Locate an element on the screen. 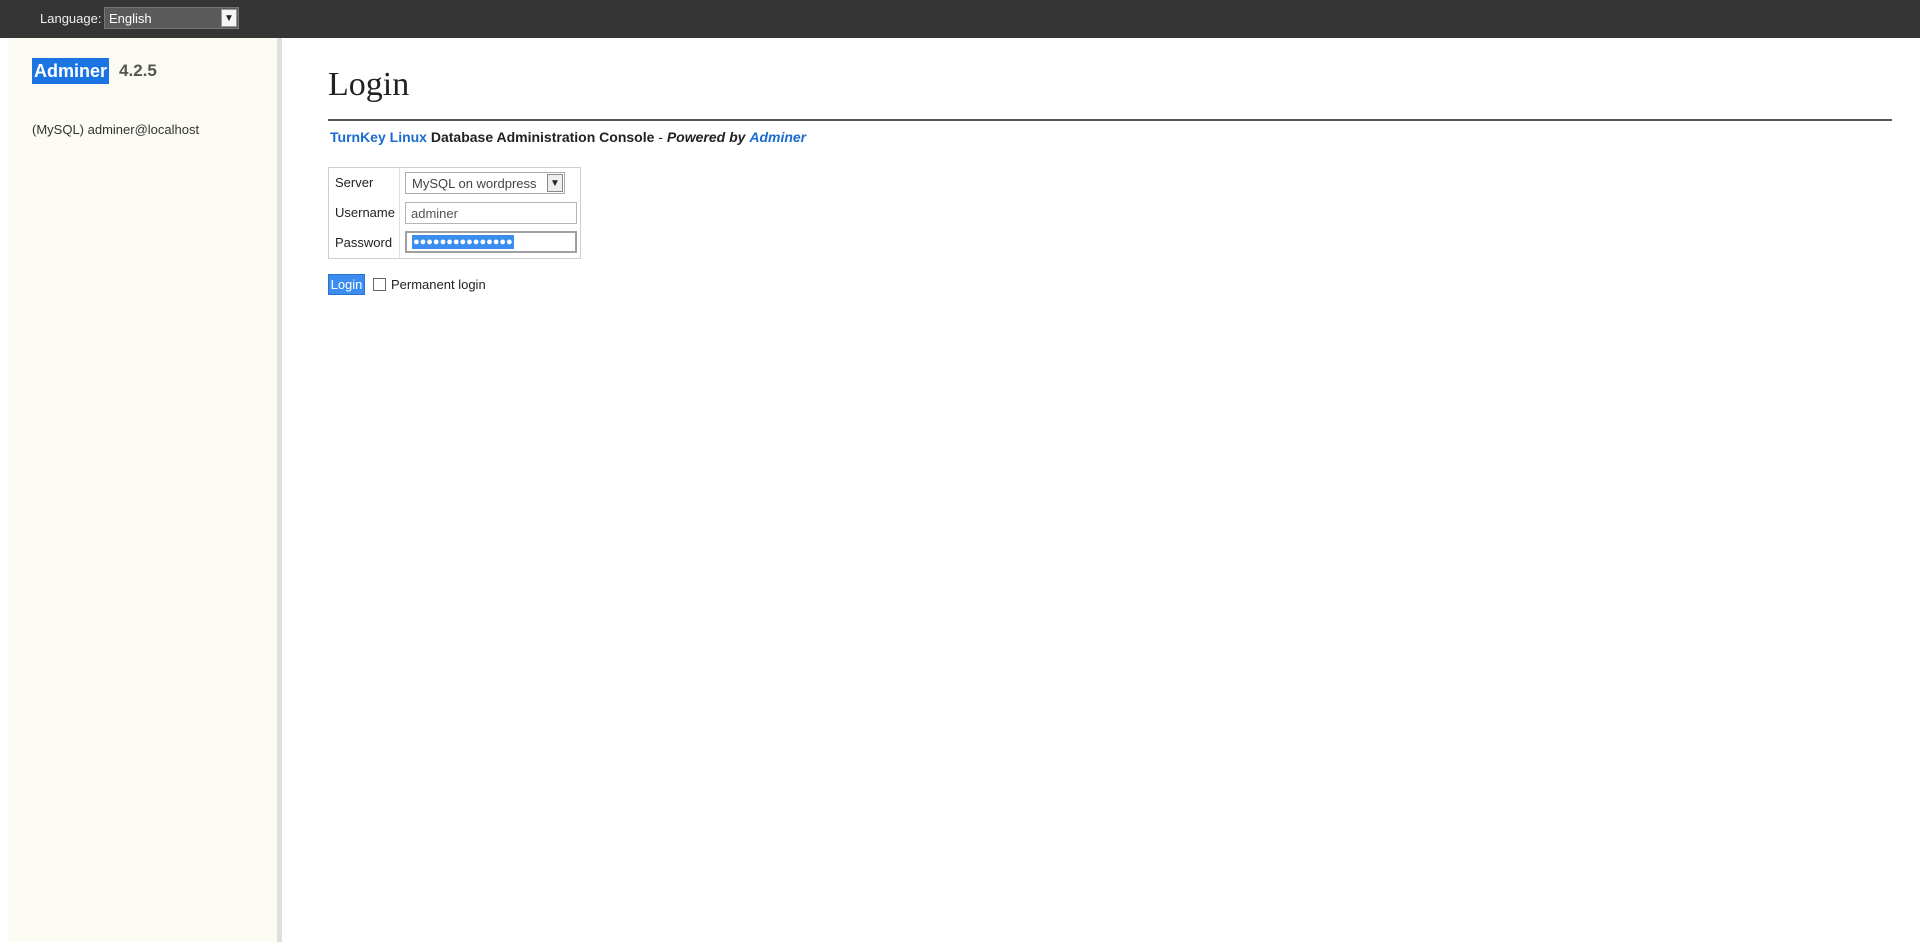 The height and width of the screenshot is (942, 1920). permanent-login-label: Permanent login is located at coordinates (438, 284).